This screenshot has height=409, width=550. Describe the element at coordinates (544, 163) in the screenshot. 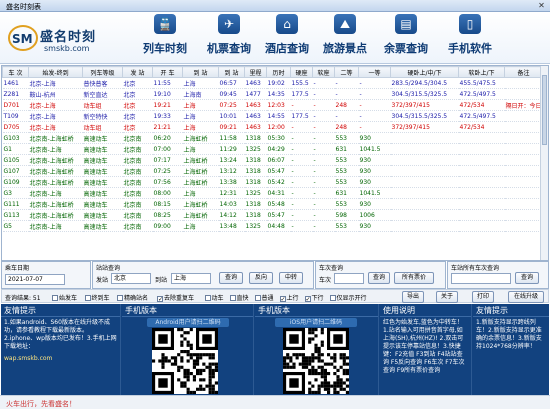

I see `table-scrollbar` at that location.